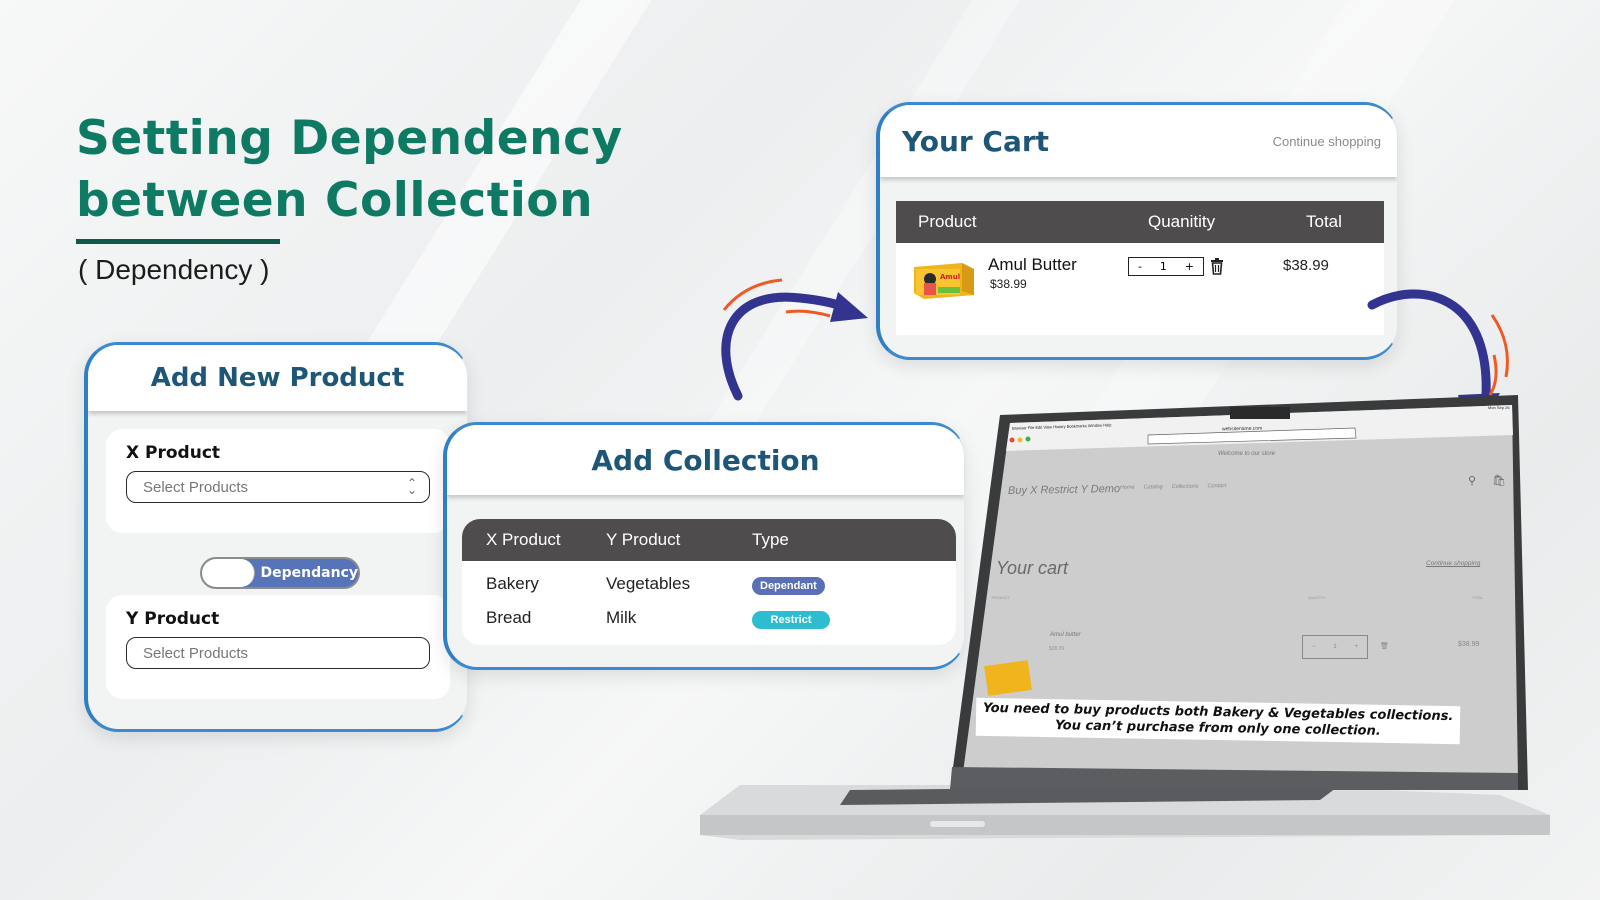 The width and height of the screenshot is (1600, 900). What do you see at coordinates (1047, 426) in the screenshot?
I see `menu-item: View` at bounding box center [1047, 426].